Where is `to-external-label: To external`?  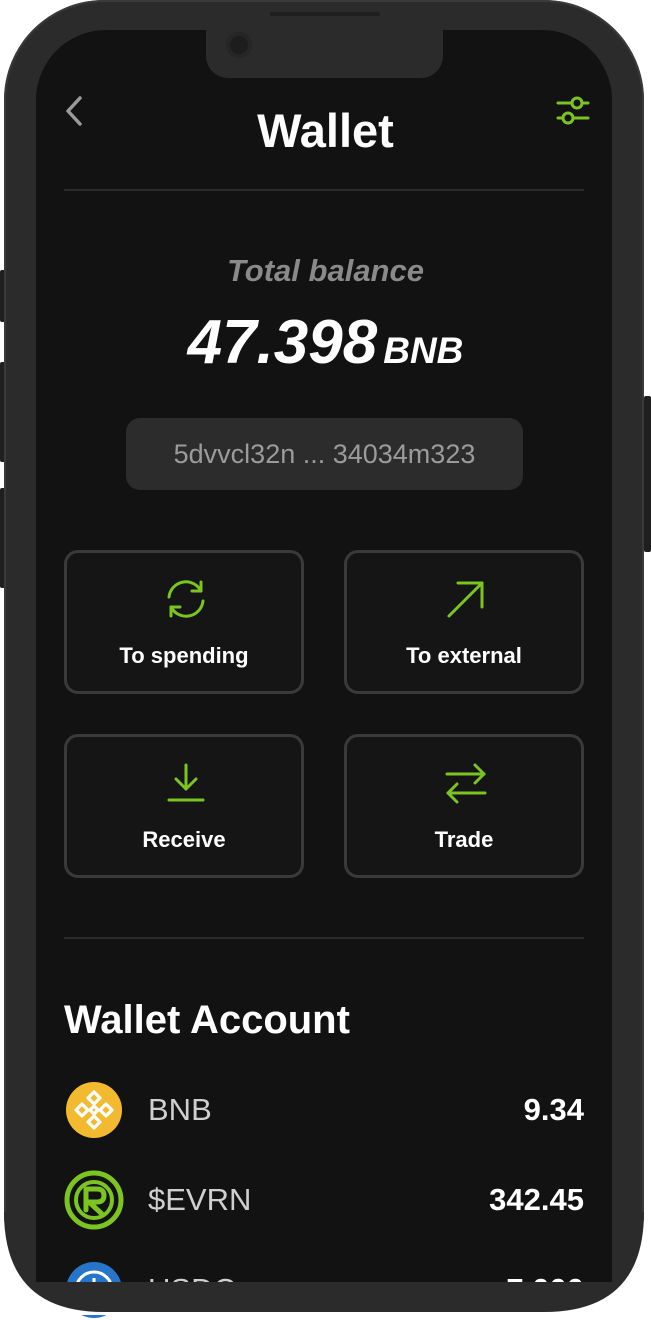 to-external-label: To external is located at coordinates (464, 655).